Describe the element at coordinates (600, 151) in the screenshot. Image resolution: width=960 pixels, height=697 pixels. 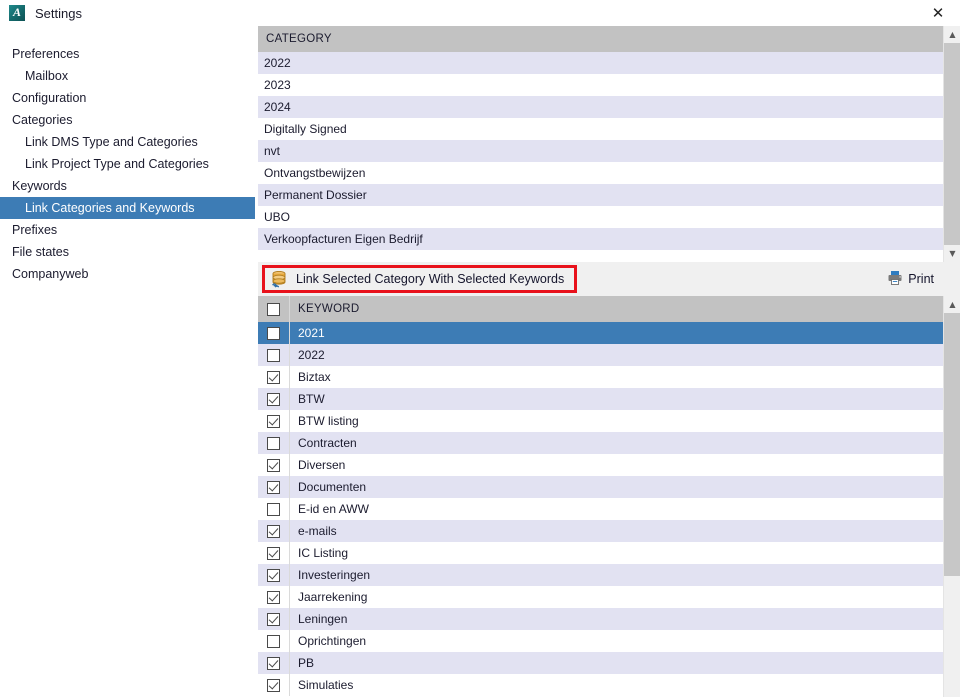
I see `category-row: nvt` at that location.